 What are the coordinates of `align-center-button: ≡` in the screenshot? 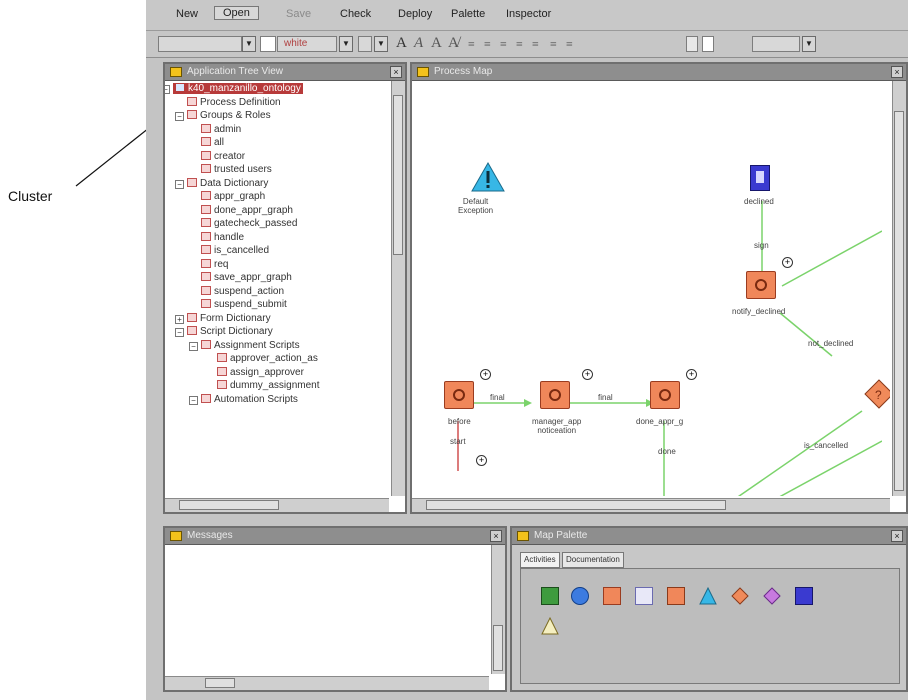 It's located at (487, 44).